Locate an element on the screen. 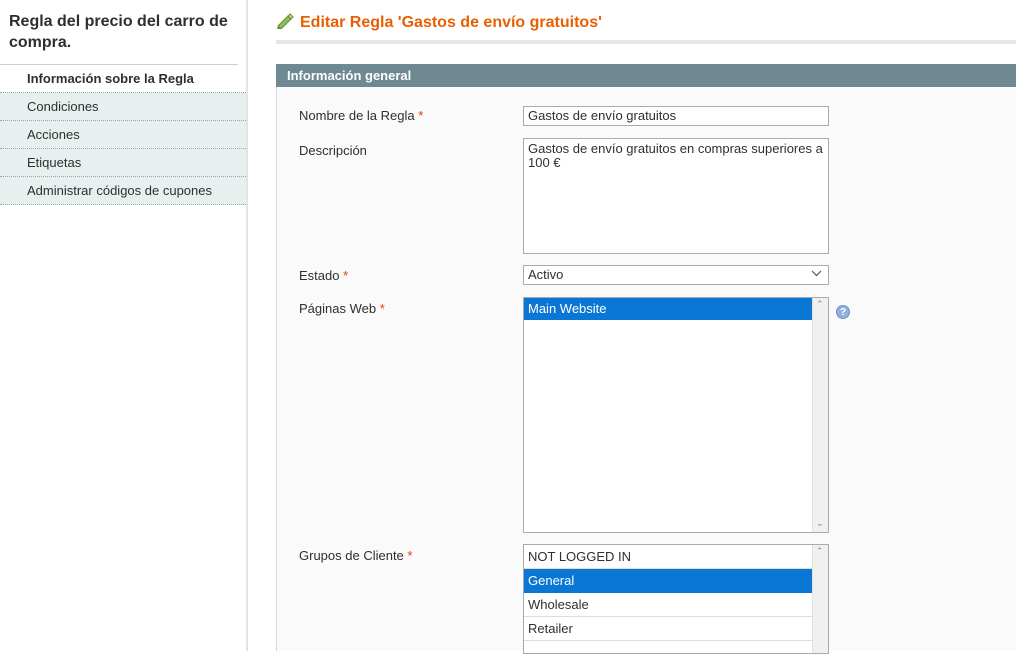 Image resolution: width=1016 pixels, height=654 pixels. scrollbar: ⌃ is located at coordinates (820, 599).